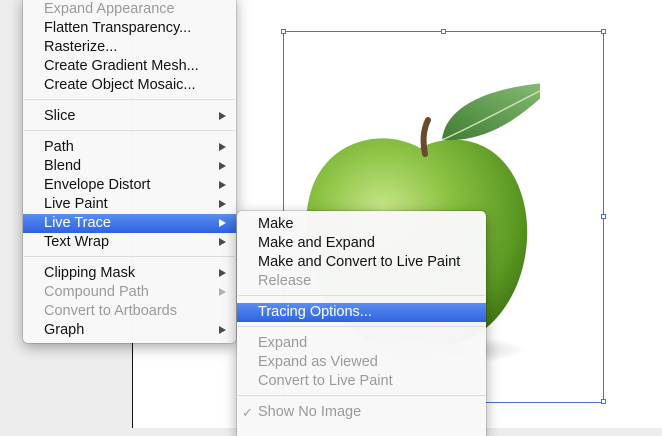 The image size is (662, 436). What do you see at coordinates (129, 204) in the screenshot?
I see `menu-item-live-paint: Live Paint` at bounding box center [129, 204].